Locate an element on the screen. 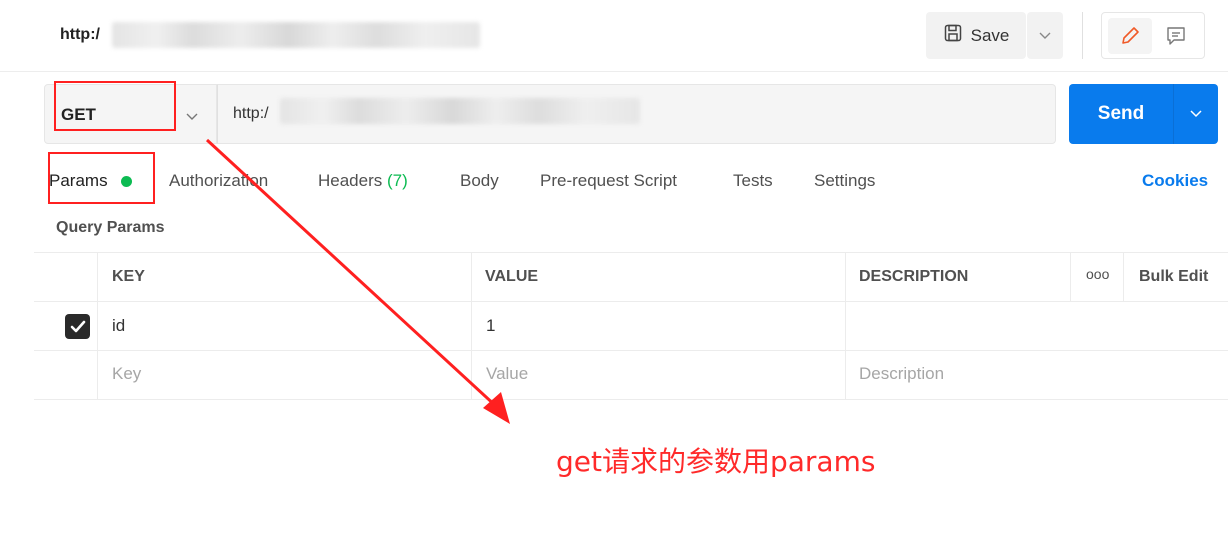  redacted-url-title is located at coordinates (296, 35).